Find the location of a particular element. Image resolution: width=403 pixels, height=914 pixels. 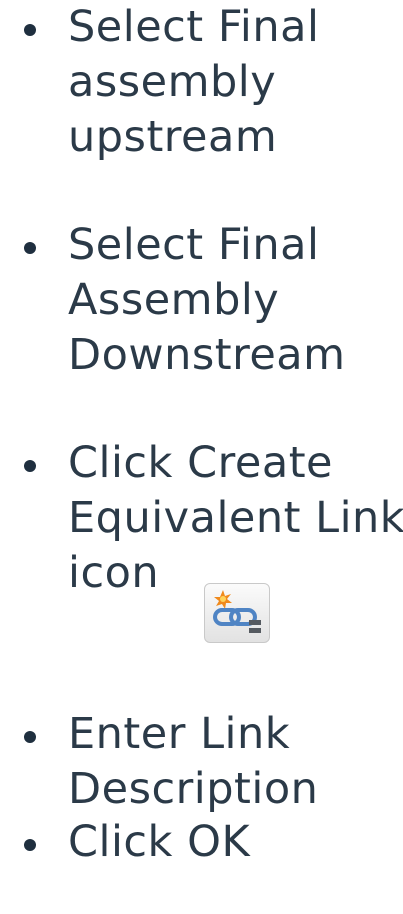

equivalent-bars-icon is located at coordinates (255, 626).